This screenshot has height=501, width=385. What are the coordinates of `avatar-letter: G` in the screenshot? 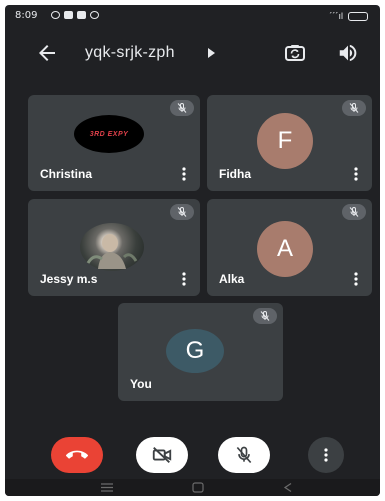 It's located at (195, 350).